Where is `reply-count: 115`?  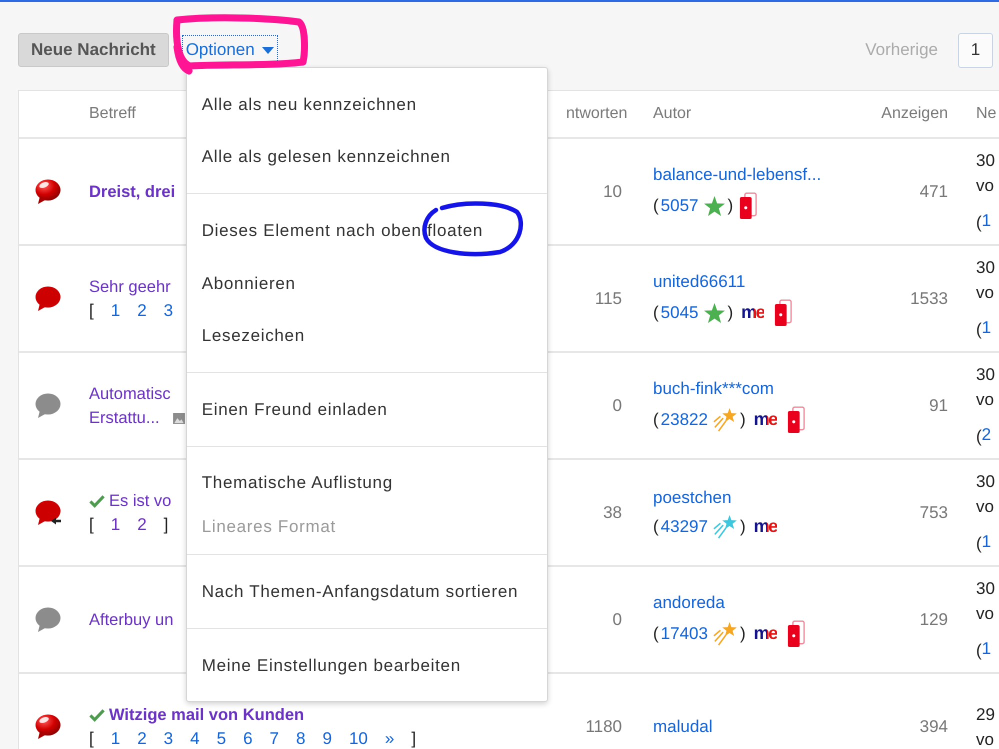 reply-count: 115 is located at coordinates (608, 298).